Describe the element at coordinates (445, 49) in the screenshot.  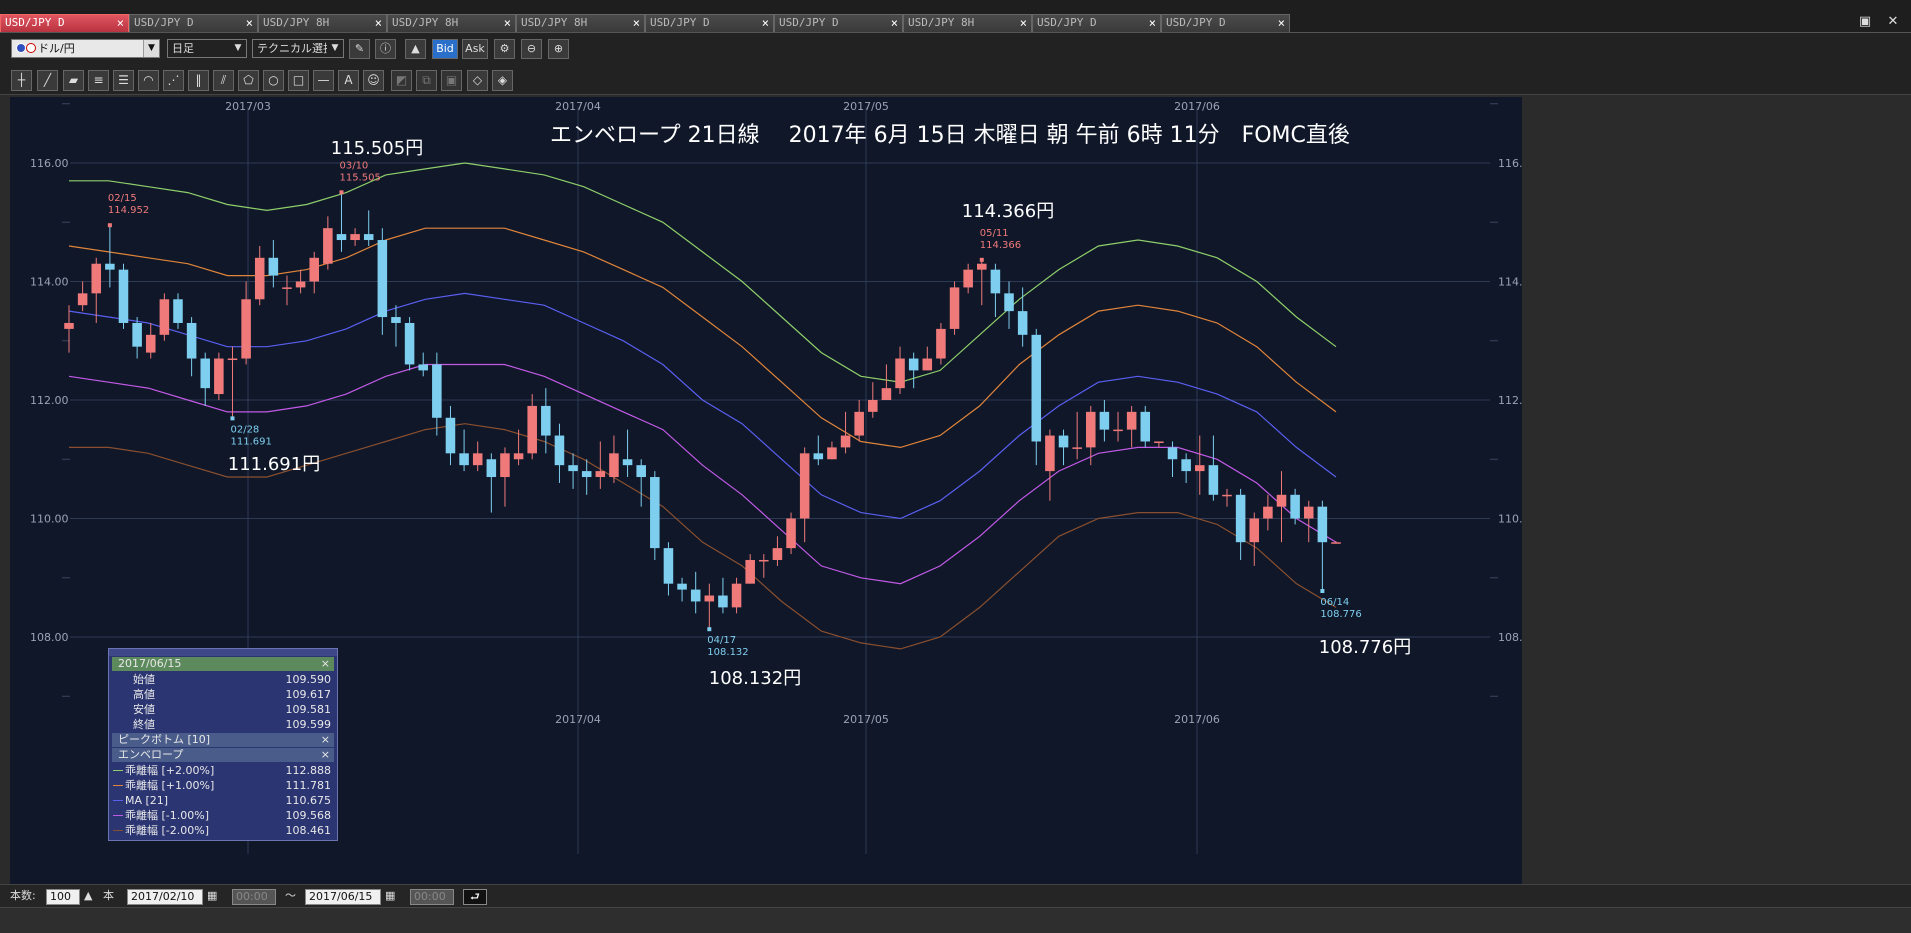
I see `bid-button: Bid` at that location.